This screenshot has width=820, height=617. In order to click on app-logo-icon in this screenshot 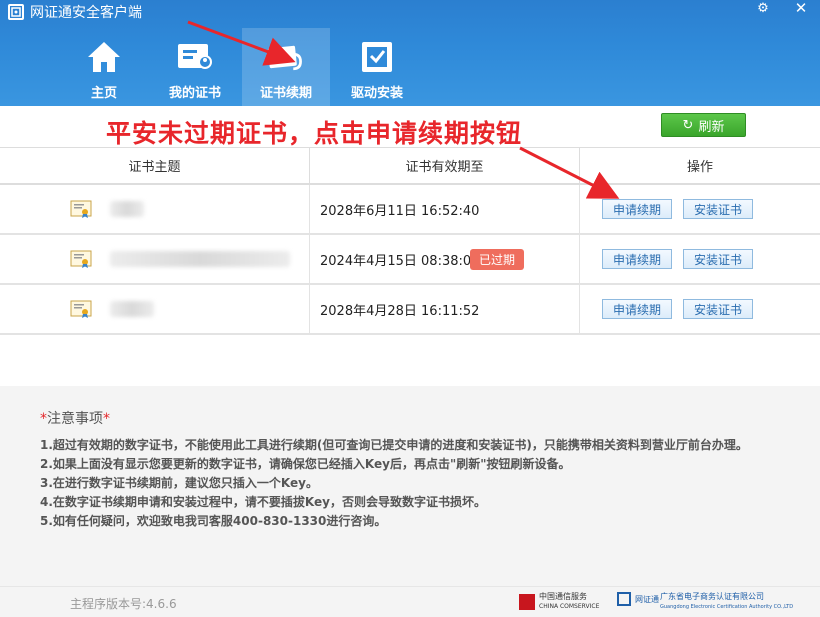, I will do `click(16, 12)`.